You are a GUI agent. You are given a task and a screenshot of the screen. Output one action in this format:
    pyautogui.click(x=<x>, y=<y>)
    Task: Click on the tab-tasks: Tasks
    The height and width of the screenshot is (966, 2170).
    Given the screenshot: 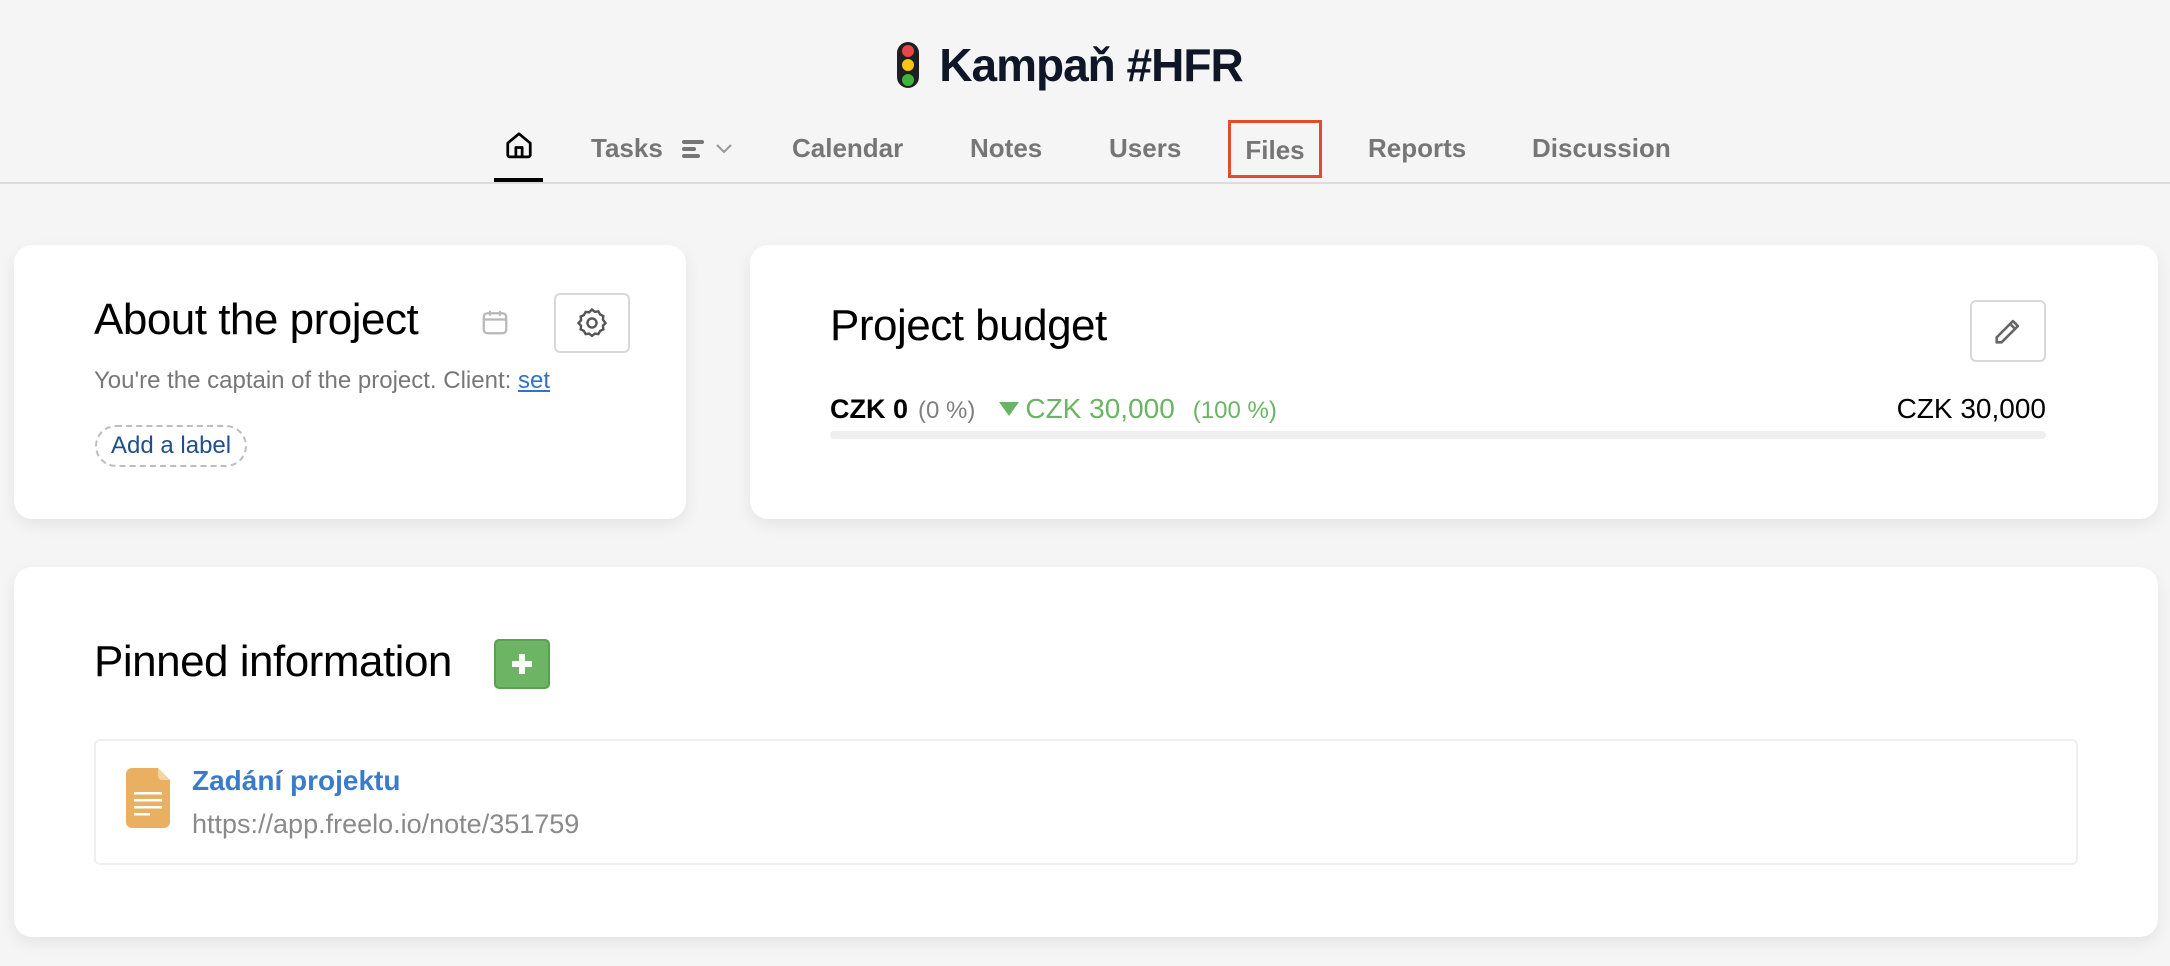 What is the action you would take?
    pyautogui.click(x=661, y=148)
    